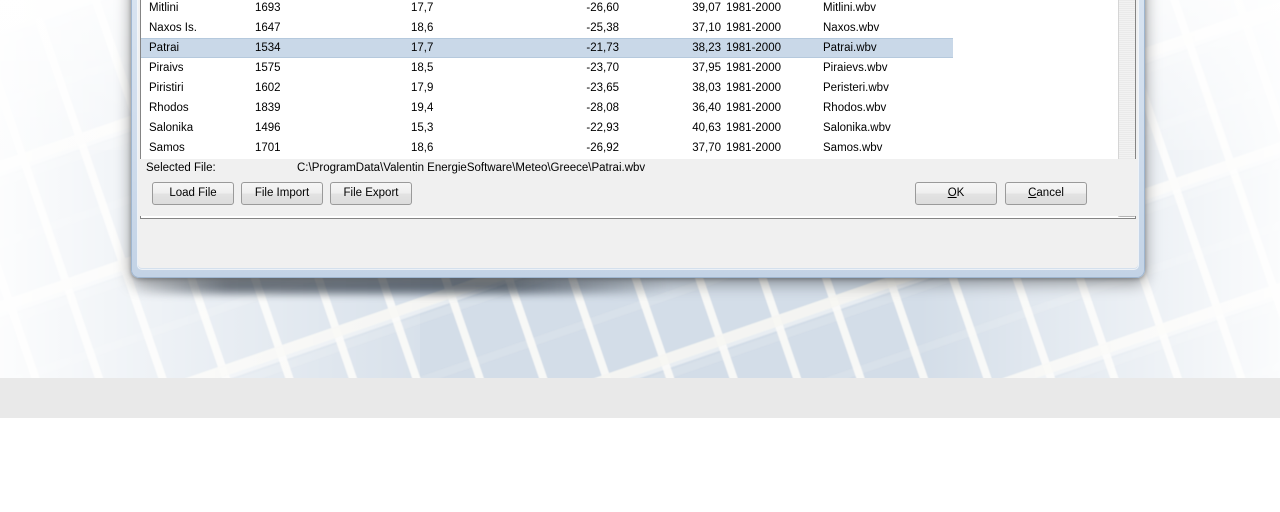 The width and height of the screenshot is (1280, 512). Describe the element at coordinates (952, 193) in the screenshot. I see `ok-accelerator: O` at that location.